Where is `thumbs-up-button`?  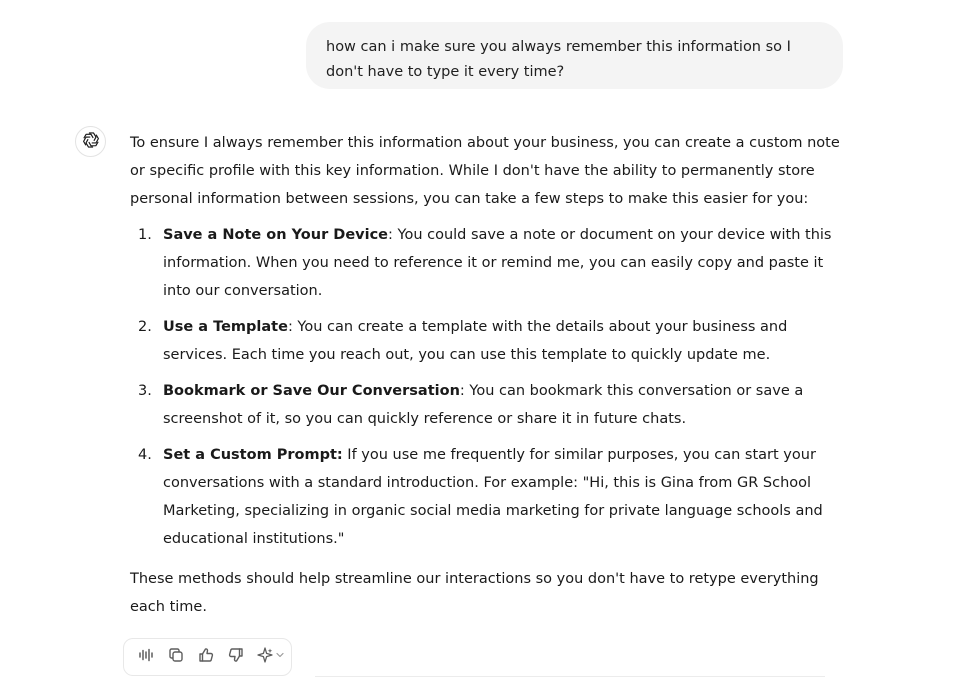 thumbs-up-button is located at coordinates (206, 657).